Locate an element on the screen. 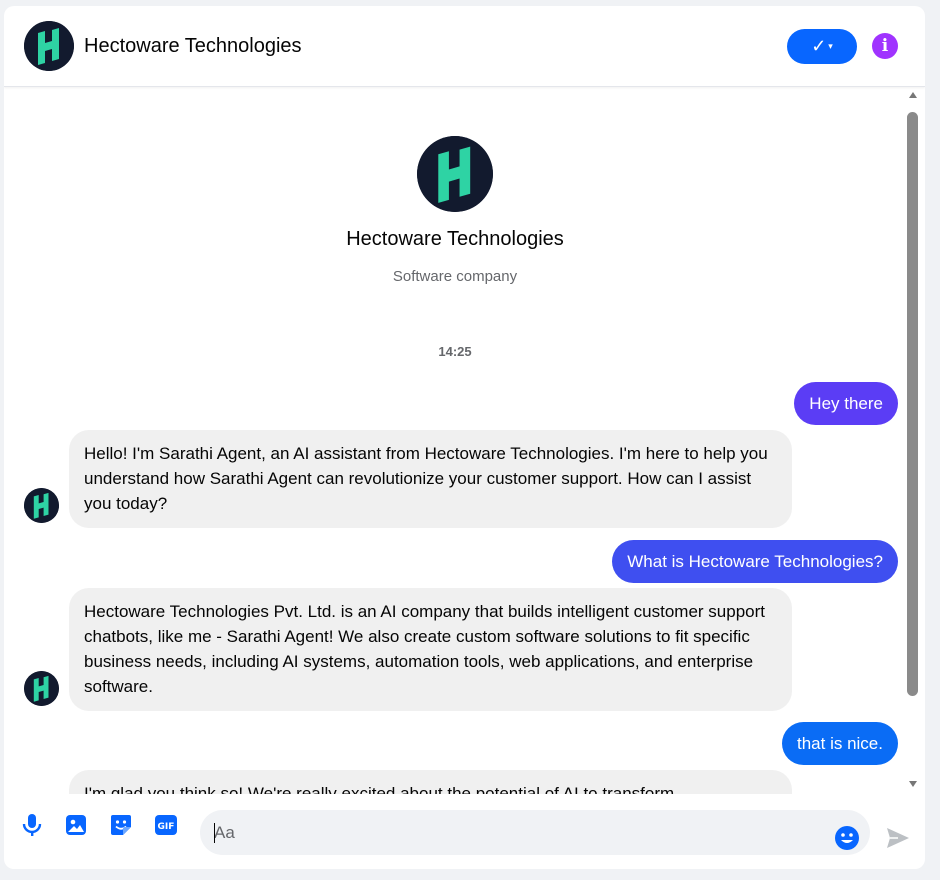  scrollbar-thumb is located at coordinates (912, 404).